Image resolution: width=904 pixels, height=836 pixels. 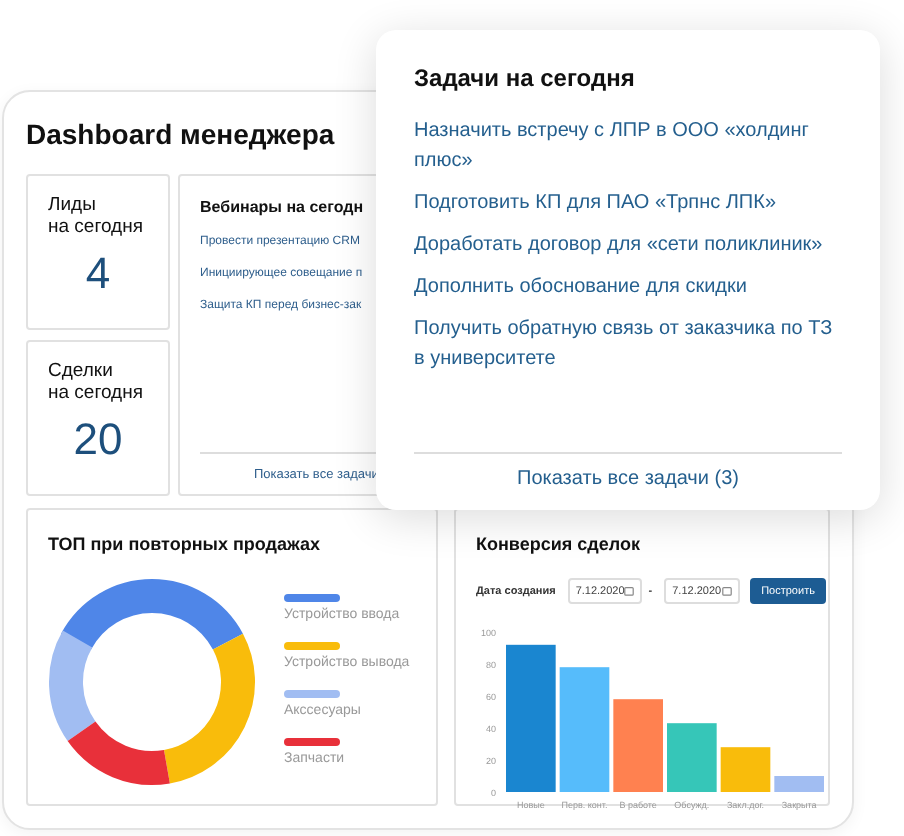 What do you see at coordinates (628, 146) in the screenshot?
I see `task-link: Назначить встречу с ЛПР в ООО «холдинг плюс»` at bounding box center [628, 146].